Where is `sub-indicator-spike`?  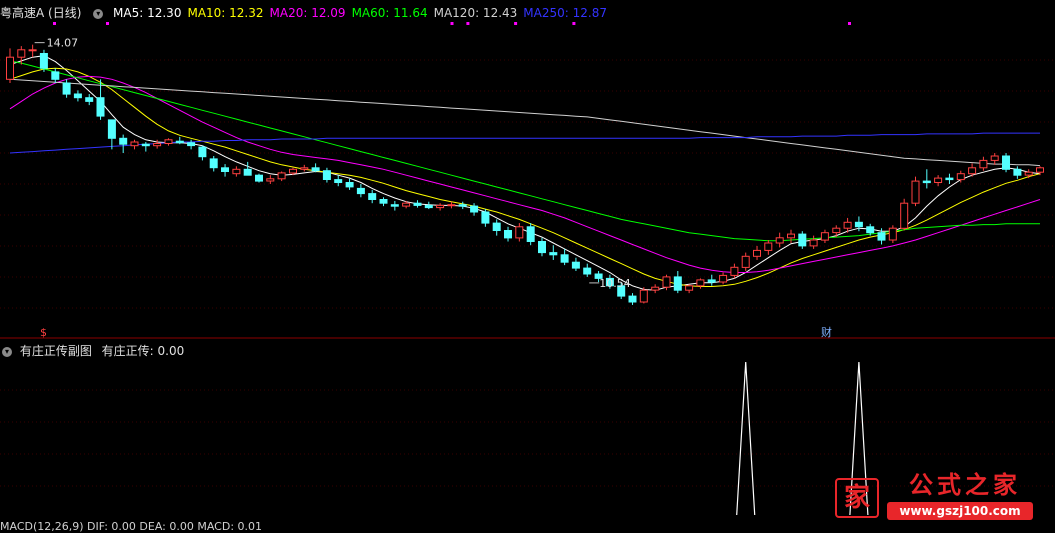
sub-indicator-spike is located at coordinates (746, 438).